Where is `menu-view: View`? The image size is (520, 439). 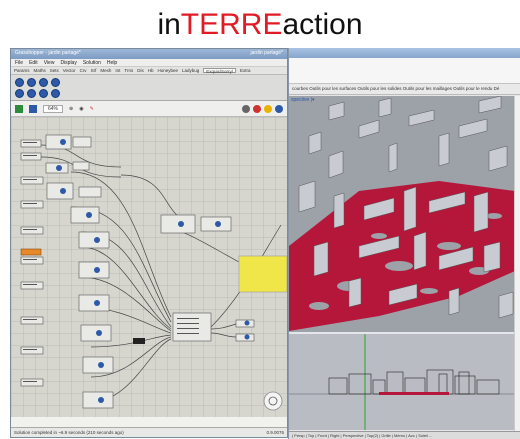
menu-view: View is located at coordinates (49, 63).